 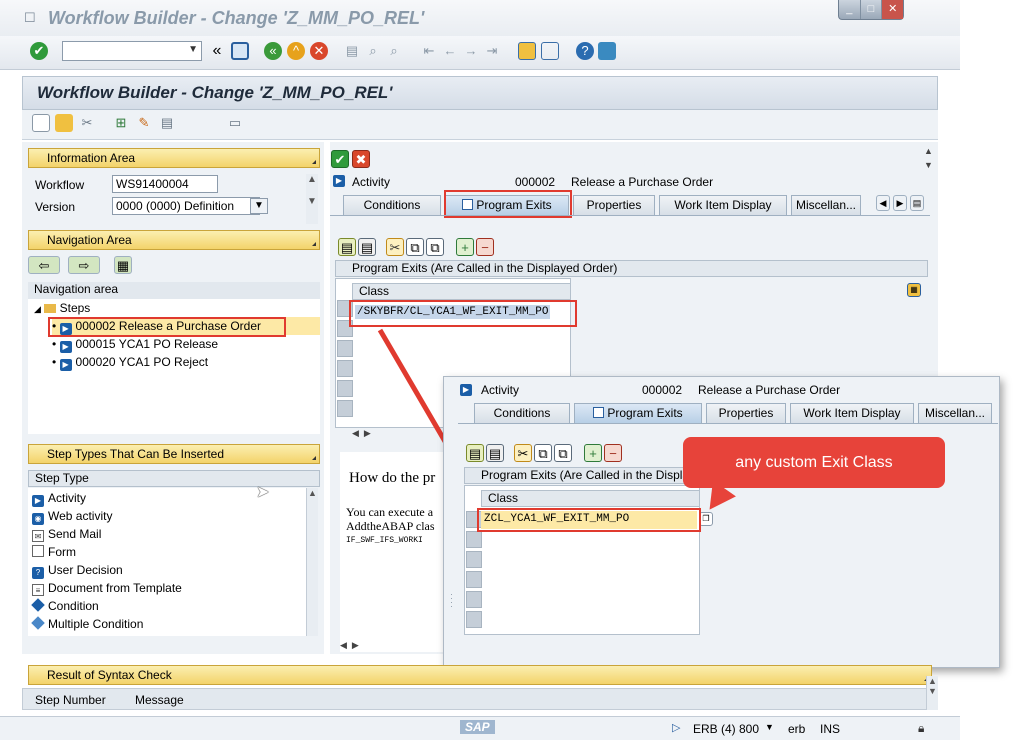 I want to click on step-type-item: Form, so click(x=54, y=552).